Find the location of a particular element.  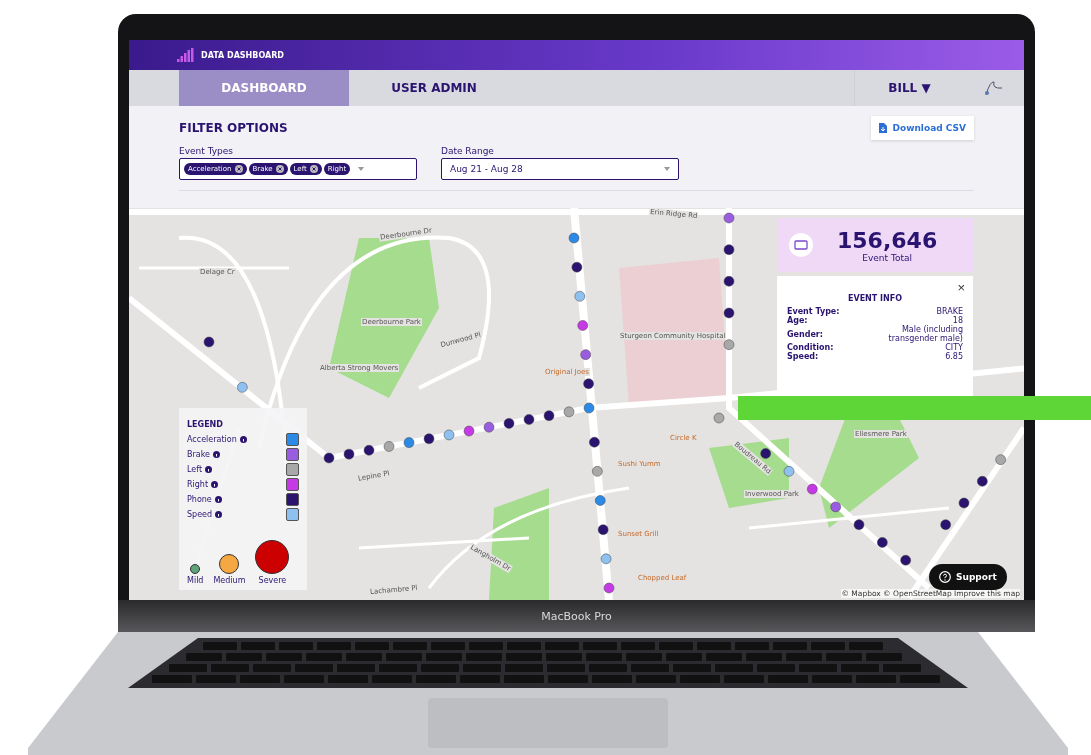

event-info-title: EVENT INFO is located at coordinates (875, 298).